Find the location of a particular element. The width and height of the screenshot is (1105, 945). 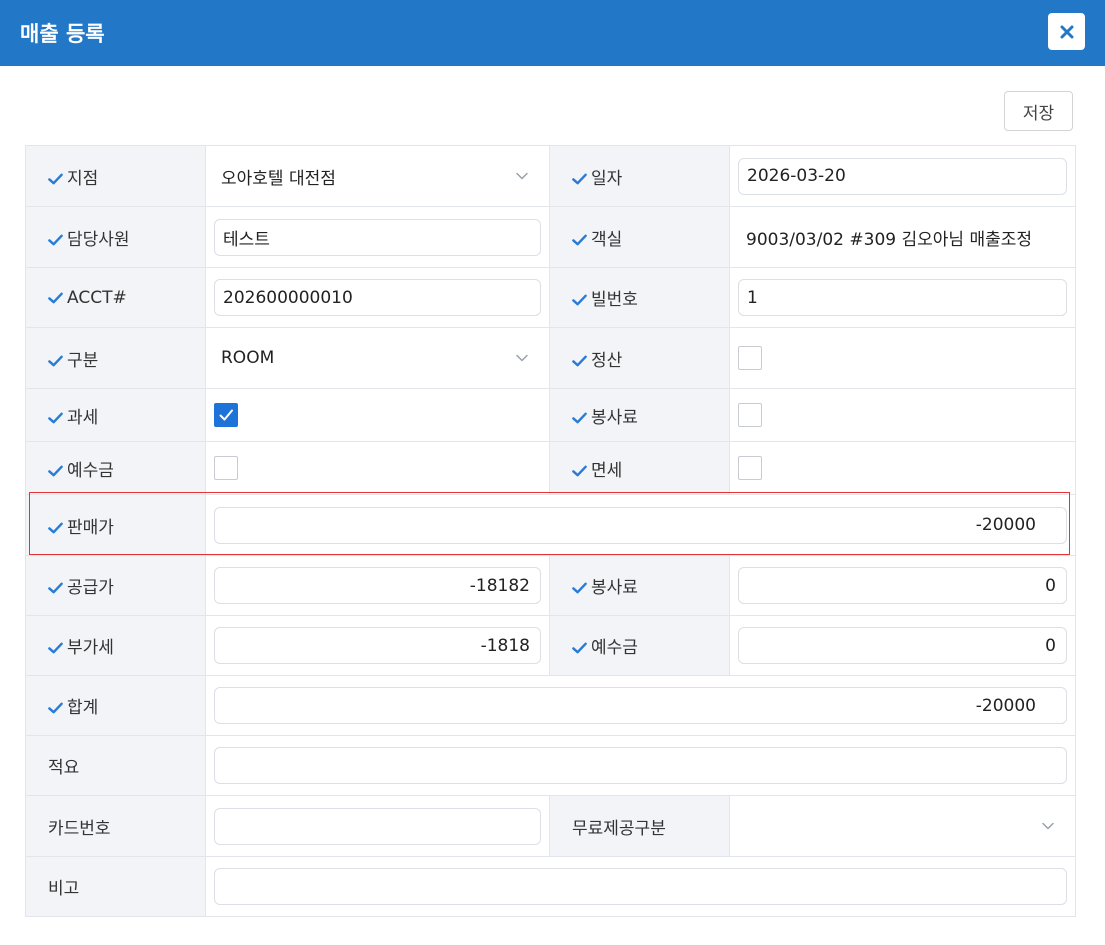

dialog-title: 매출 등록 is located at coordinates (62, 34).